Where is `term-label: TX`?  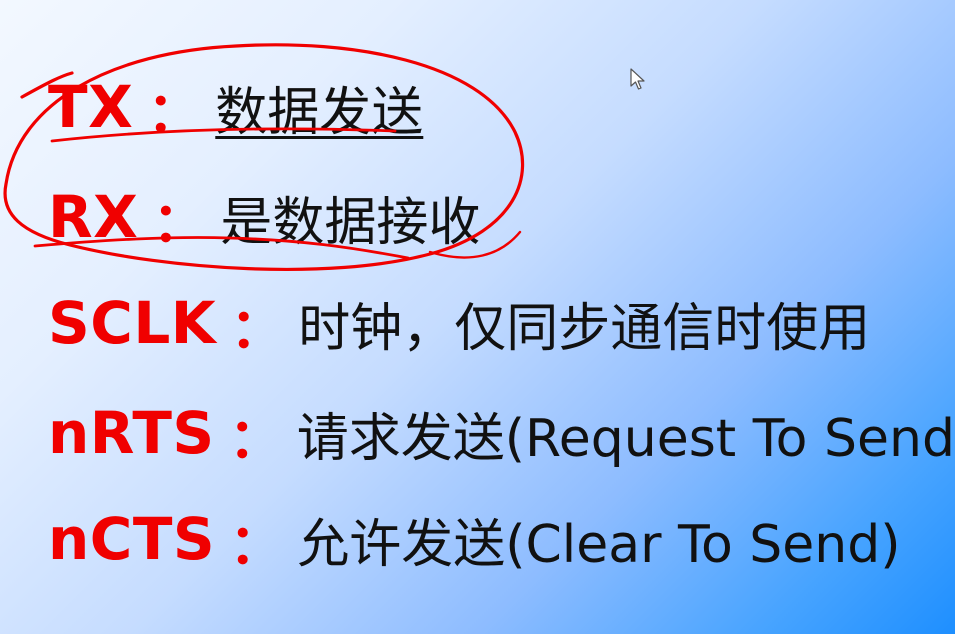
term-label: TX is located at coordinates (91, 107).